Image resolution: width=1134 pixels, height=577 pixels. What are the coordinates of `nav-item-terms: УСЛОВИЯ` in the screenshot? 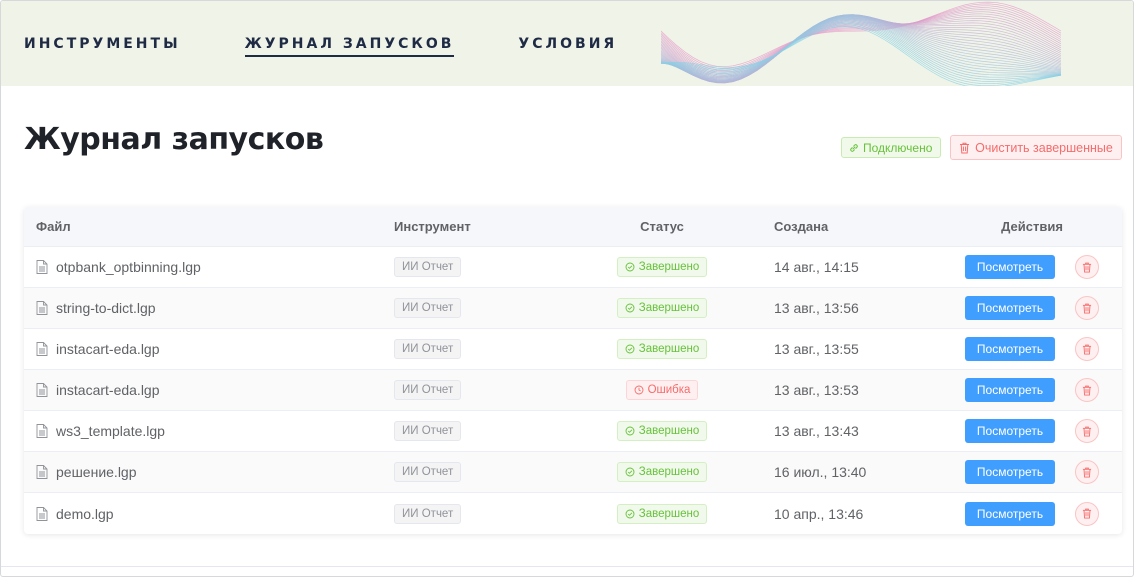 It's located at (567, 46).